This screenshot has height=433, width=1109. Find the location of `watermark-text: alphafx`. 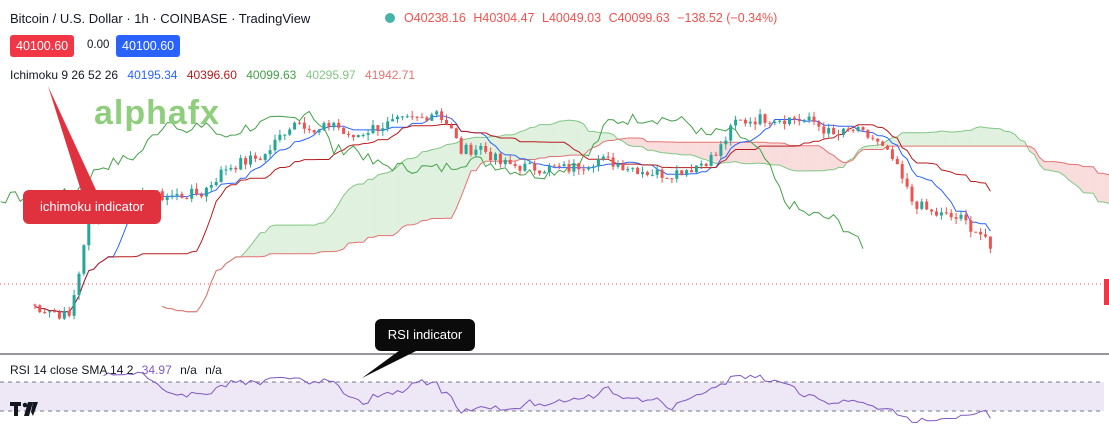

watermark-text: alphafx is located at coordinates (157, 113).